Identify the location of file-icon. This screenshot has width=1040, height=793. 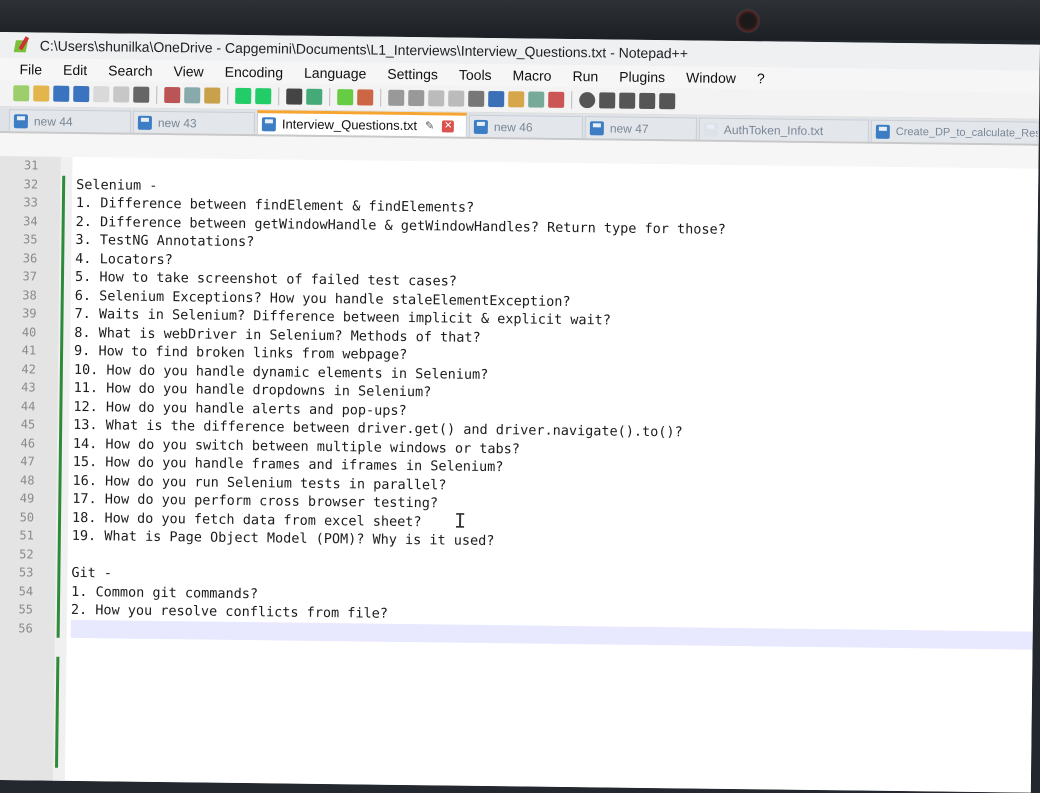
(710, 129).